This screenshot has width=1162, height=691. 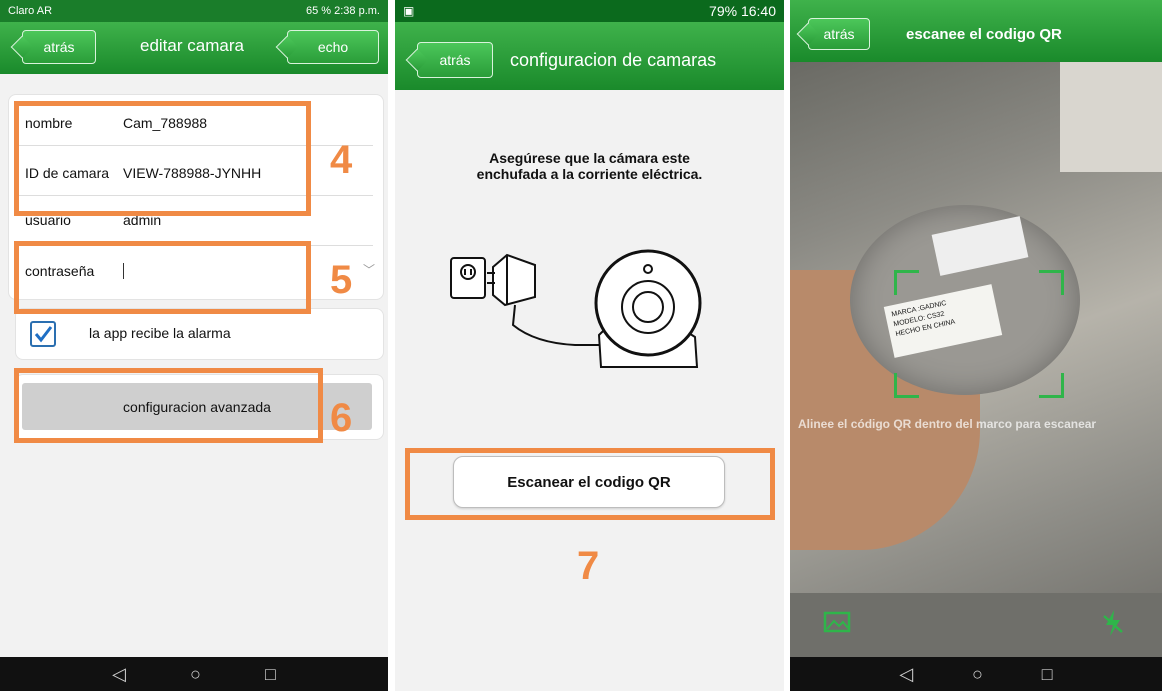 What do you see at coordinates (742, 11) in the screenshot?
I see `status-right: 79% 16:40` at bounding box center [742, 11].